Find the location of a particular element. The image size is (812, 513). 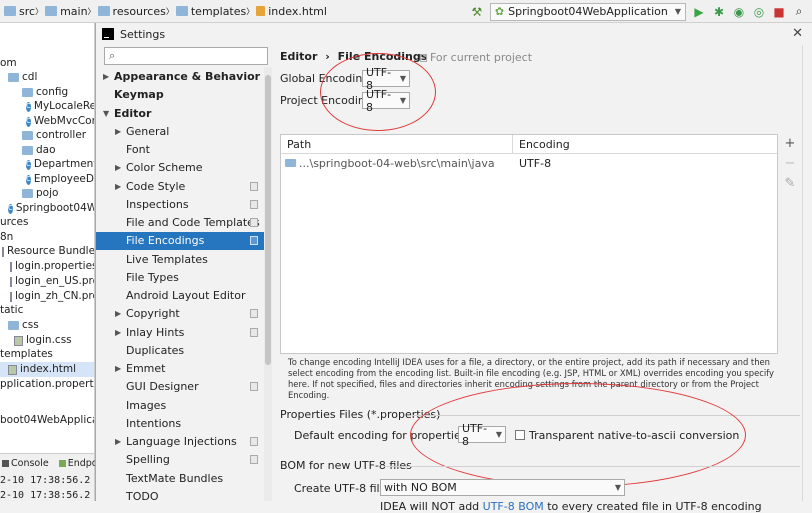

bom-note-suffix: to every created file in UTF-8 encoding is located at coordinates (654, 506).